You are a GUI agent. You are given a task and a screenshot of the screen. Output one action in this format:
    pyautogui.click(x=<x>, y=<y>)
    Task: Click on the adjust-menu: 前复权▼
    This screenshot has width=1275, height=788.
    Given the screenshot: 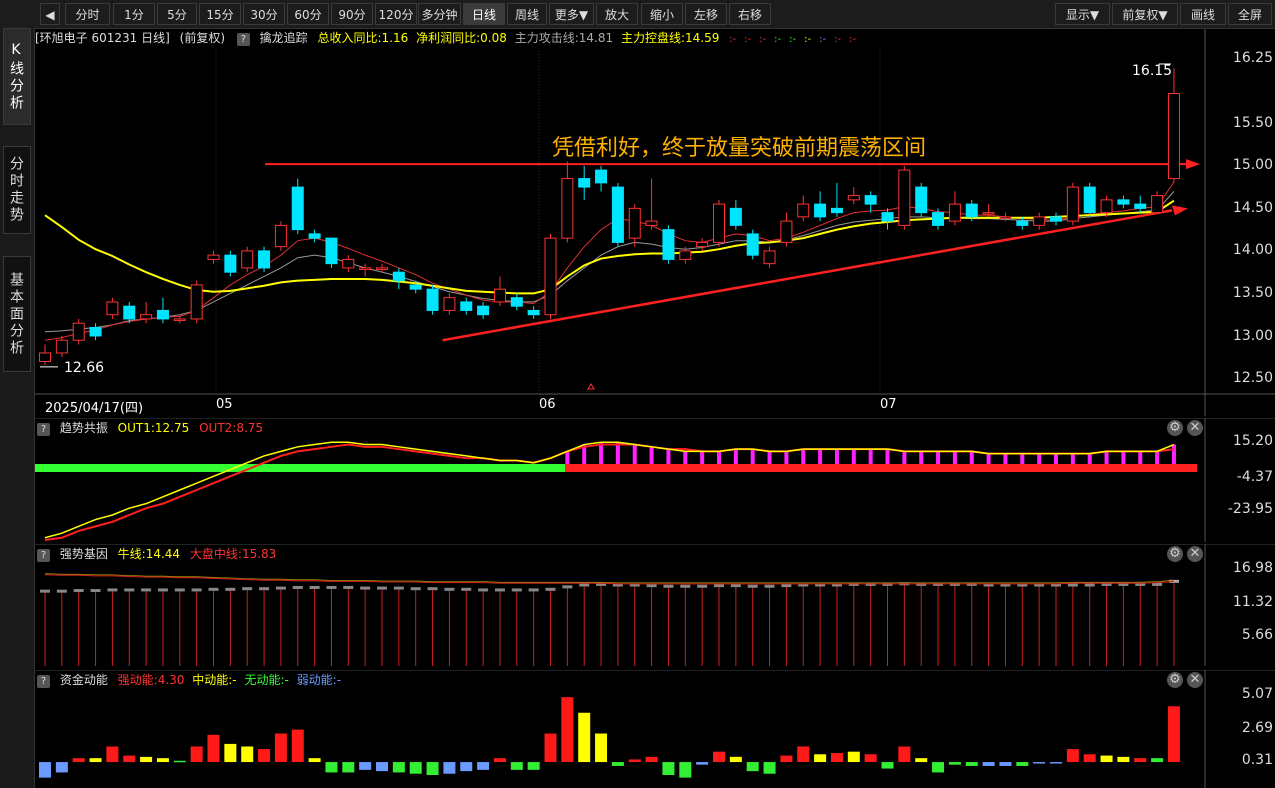 What is the action you would take?
    pyautogui.click(x=1145, y=14)
    